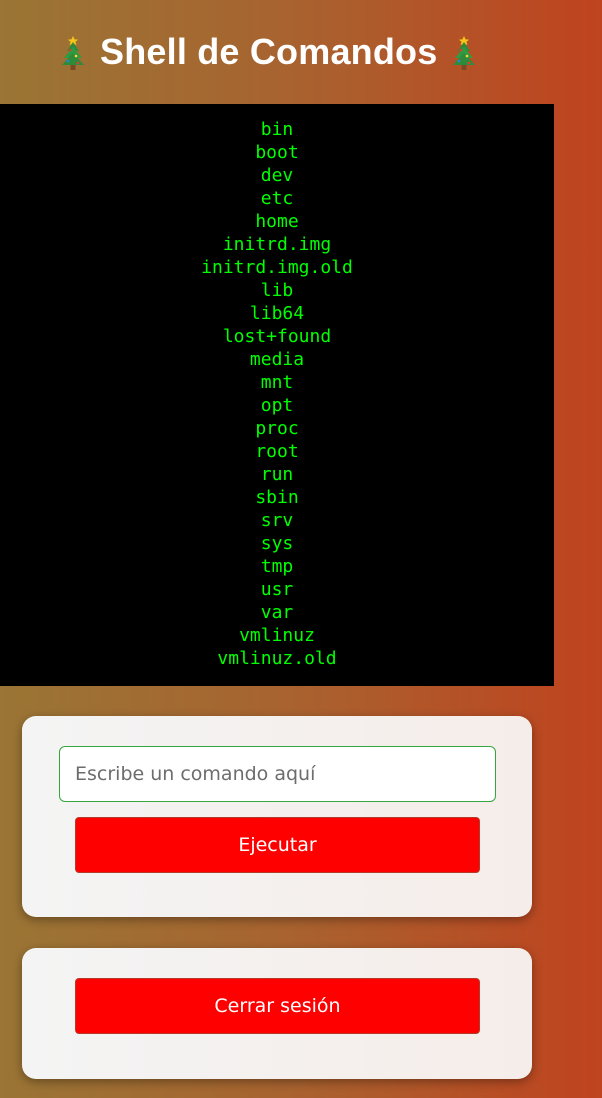 This screenshot has height=1098, width=602. What do you see at coordinates (277, 267) in the screenshot?
I see `terminal-line: initrd.img.old` at bounding box center [277, 267].